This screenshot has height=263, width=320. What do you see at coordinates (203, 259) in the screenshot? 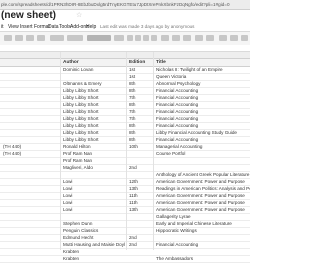
I see `cell-title: The Ambassadors` at bounding box center [203, 259].